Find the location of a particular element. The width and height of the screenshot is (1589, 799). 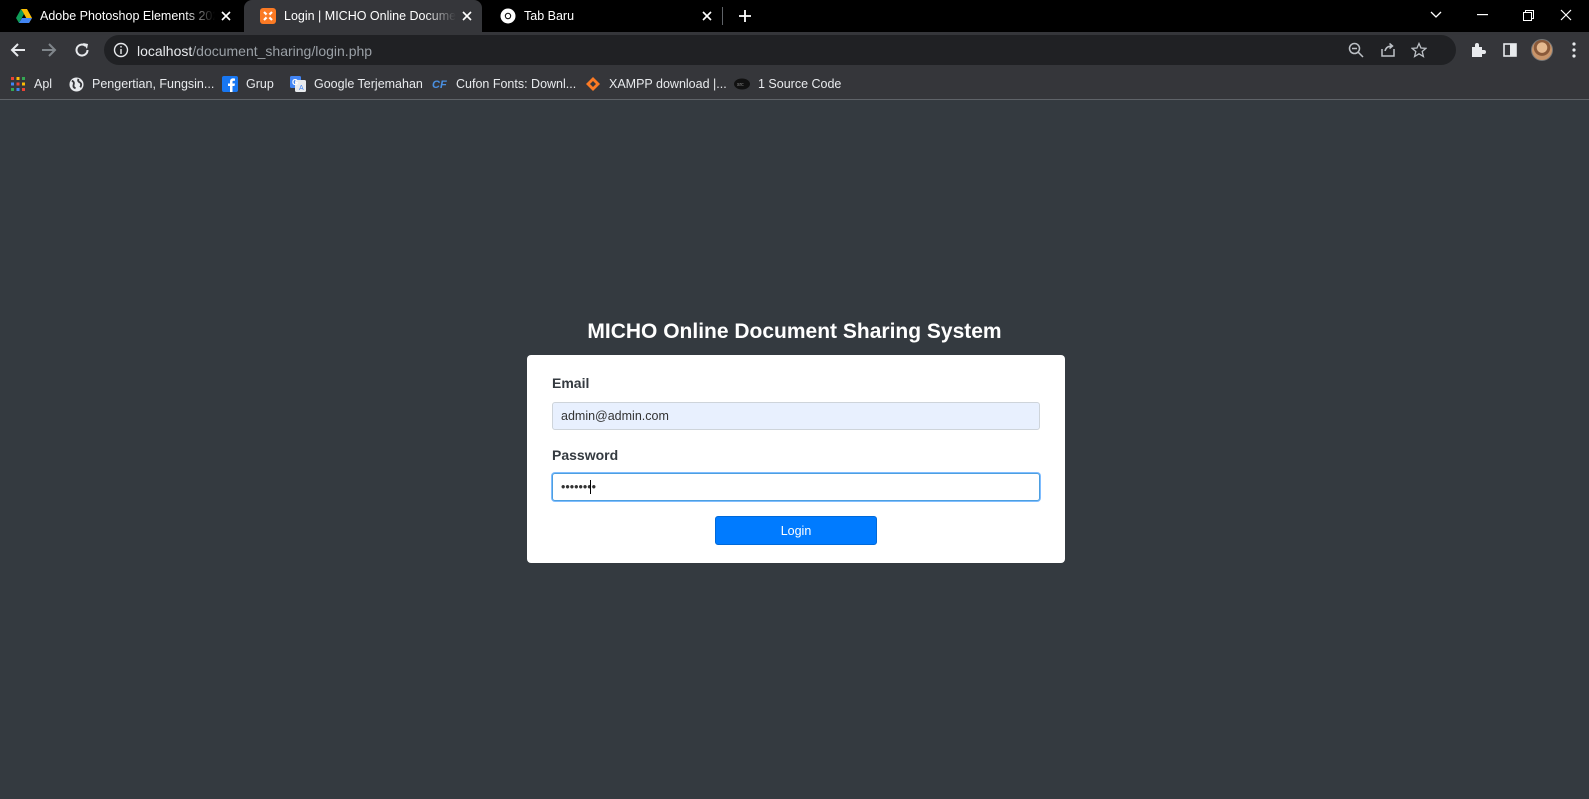

email-label: Email is located at coordinates (571, 383).